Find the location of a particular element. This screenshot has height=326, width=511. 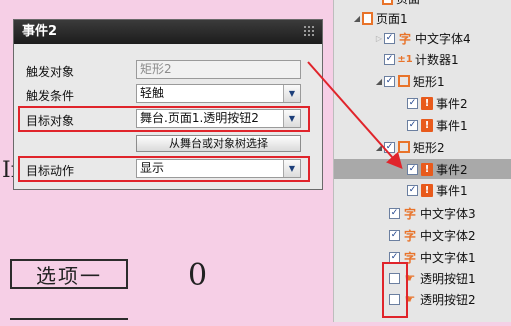

tree-node-rect1-event2: ✓ ! 事件2 is located at coordinates (459, 103).